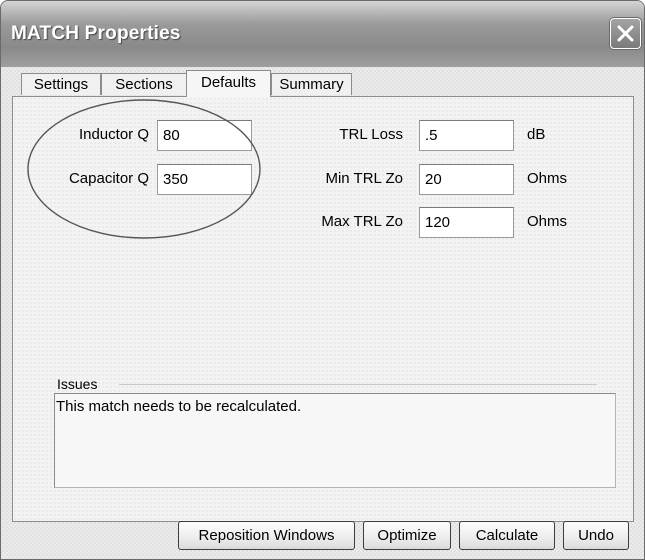 The image size is (645, 560). What do you see at coordinates (547, 178) in the screenshot?
I see `min-trl-zo-unit: Ohms` at bounding box center [547, 178].